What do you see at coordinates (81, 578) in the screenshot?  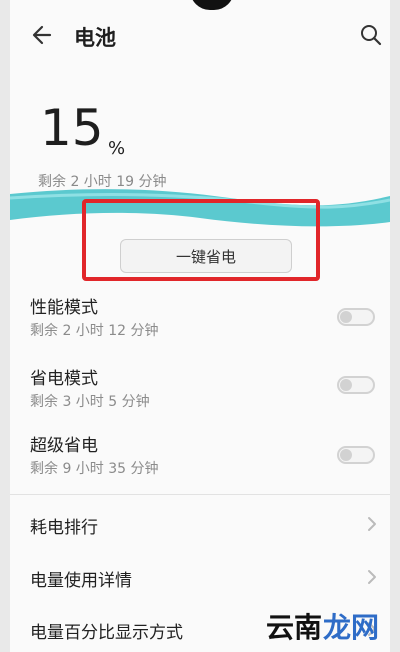 I see `link-item: 电量使用详情` at bounding box center [81, 578].